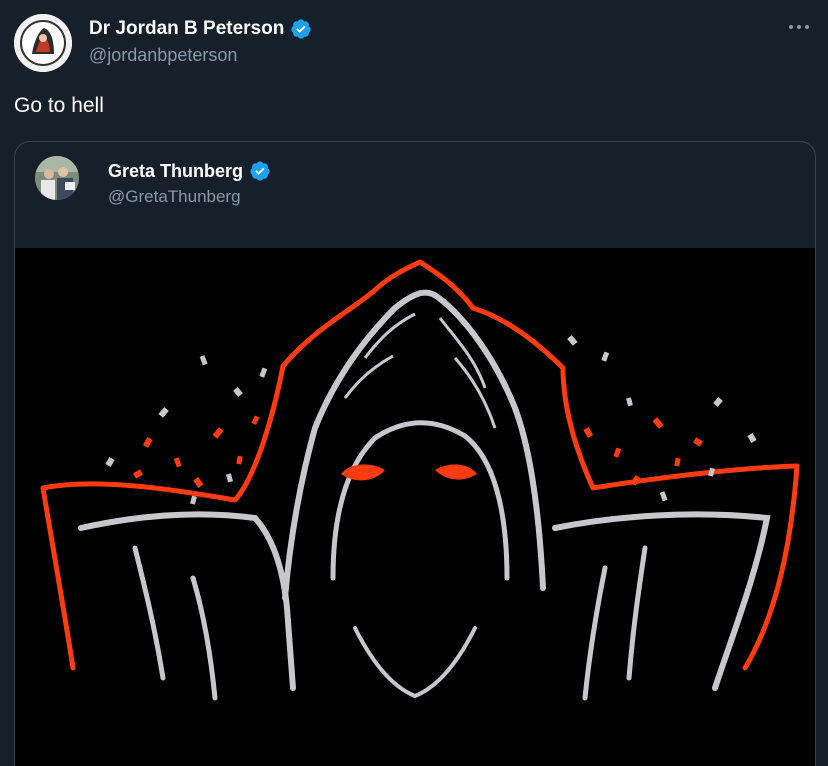 The height and width of the screenshot is (766, 828). I want to click on quoted-author-avatar, so click(57, 178).